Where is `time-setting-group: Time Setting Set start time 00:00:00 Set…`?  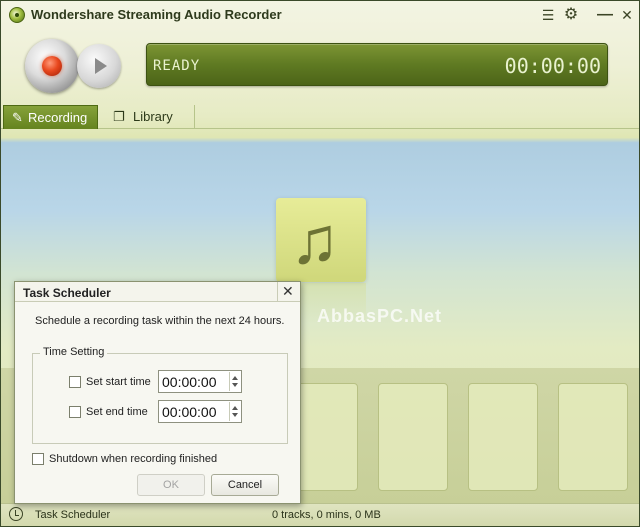
time-setting-group: Time Setting Set start time 00:00:00 Set… is located at coordinates (160, 395).